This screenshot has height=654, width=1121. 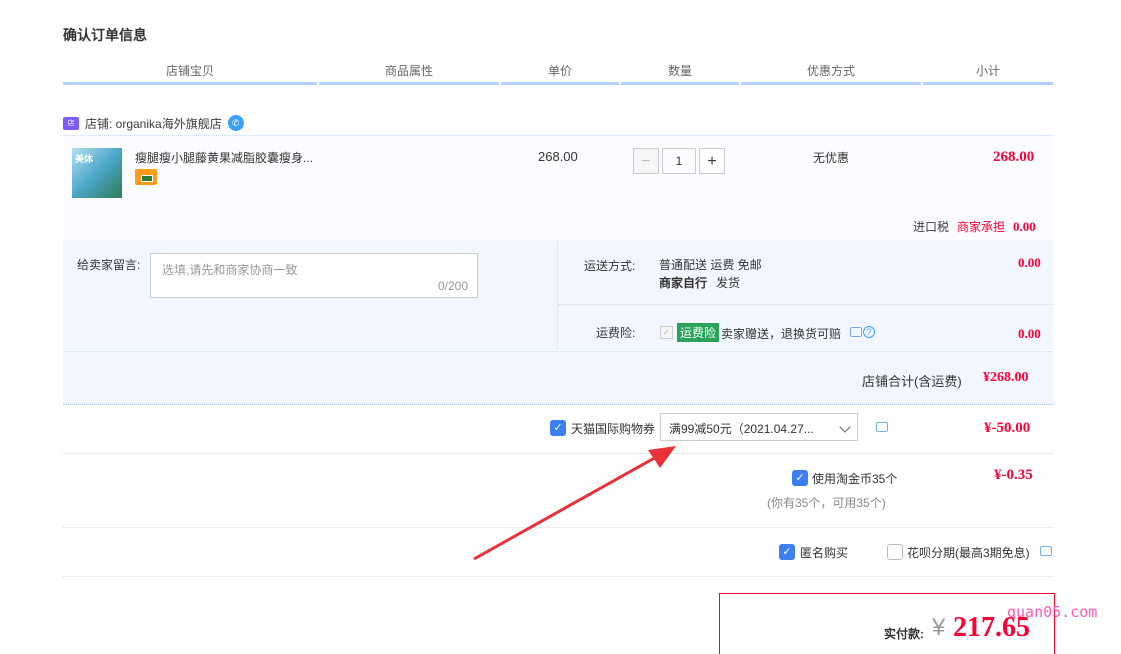 What do you see at coordinates (566, 507) in the screenshot?
I see `arrow-shaft` at bounding box center [566, 507].